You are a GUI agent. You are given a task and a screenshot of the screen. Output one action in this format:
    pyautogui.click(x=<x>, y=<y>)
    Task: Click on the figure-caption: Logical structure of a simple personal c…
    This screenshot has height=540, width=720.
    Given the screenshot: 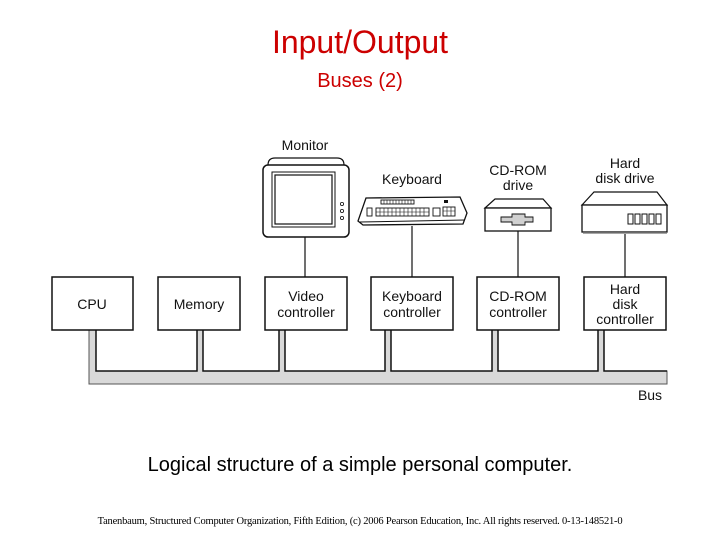 What is the action you would take?
    pyautogui.click(x=360, y=465)
    